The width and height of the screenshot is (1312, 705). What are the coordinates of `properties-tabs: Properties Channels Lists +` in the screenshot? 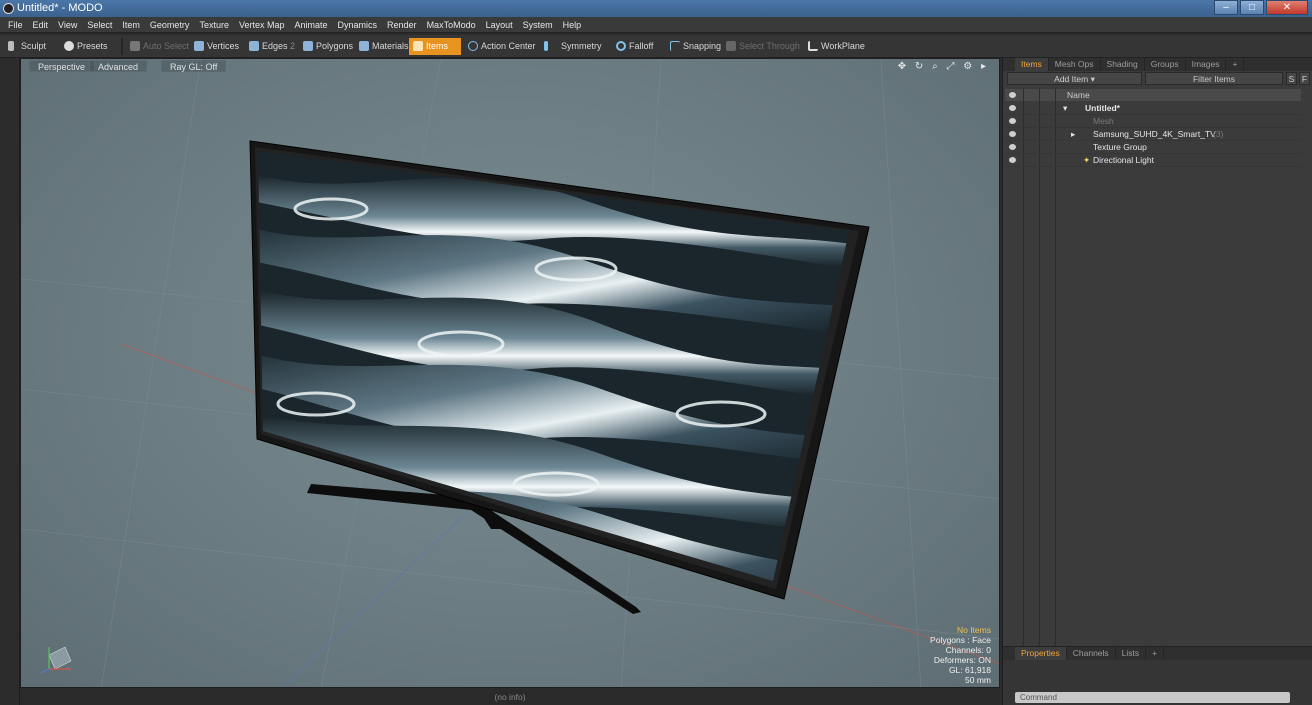 It's located at (1157, 653).